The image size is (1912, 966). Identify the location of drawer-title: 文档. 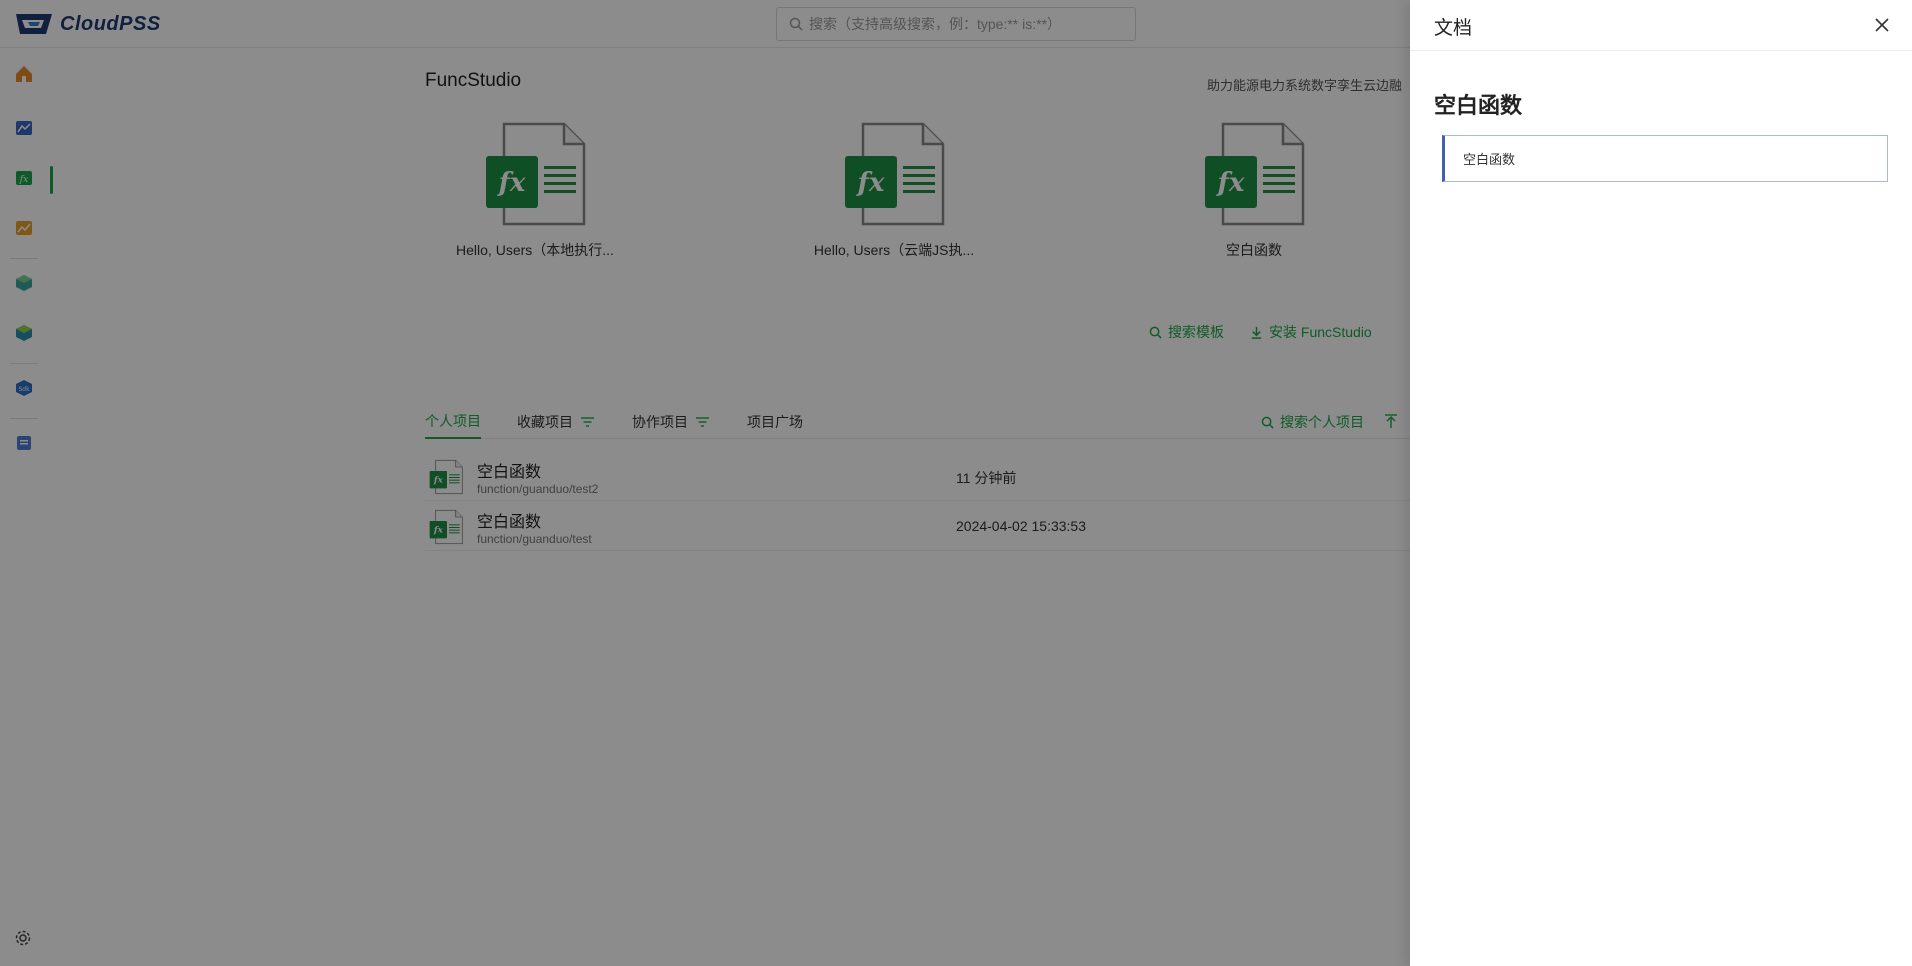
(1453, 28).